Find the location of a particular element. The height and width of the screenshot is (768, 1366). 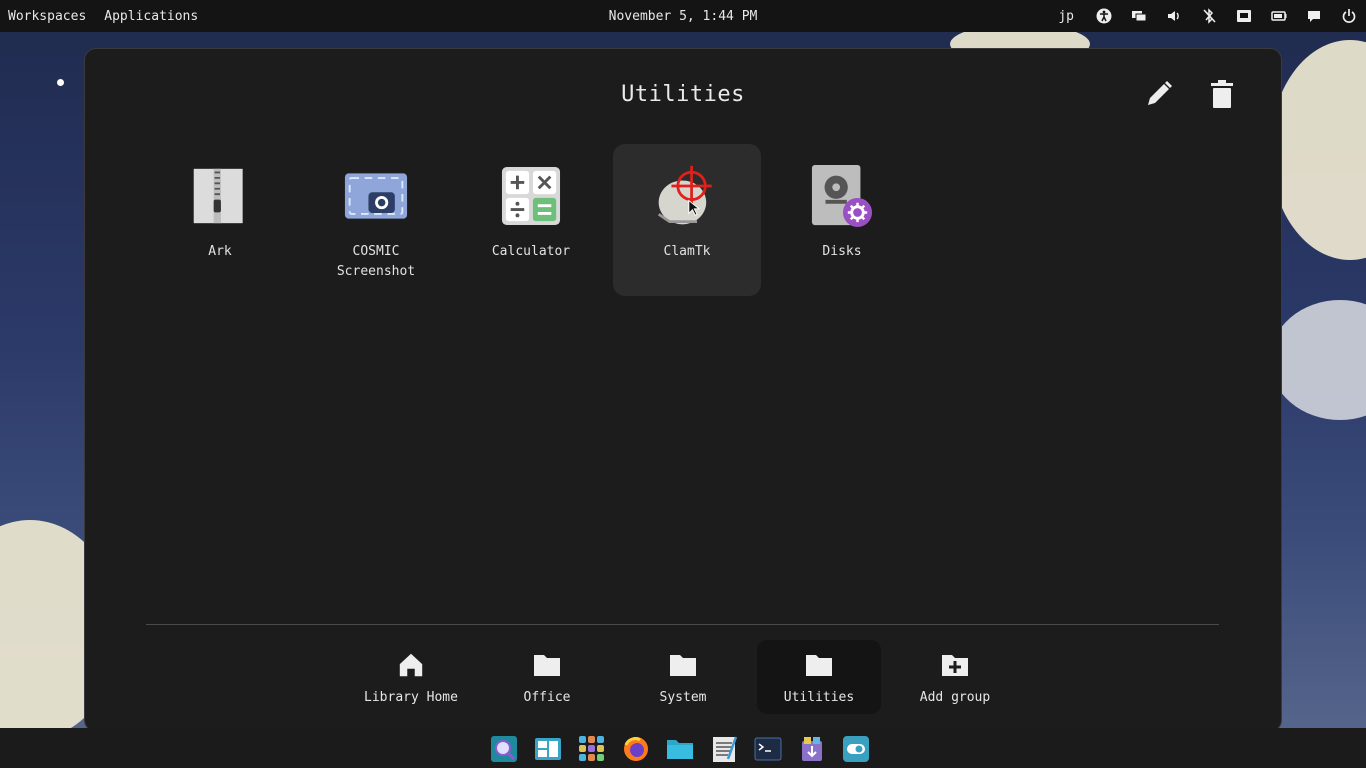

accessibility-icon is located at coordinates (1104, 16).